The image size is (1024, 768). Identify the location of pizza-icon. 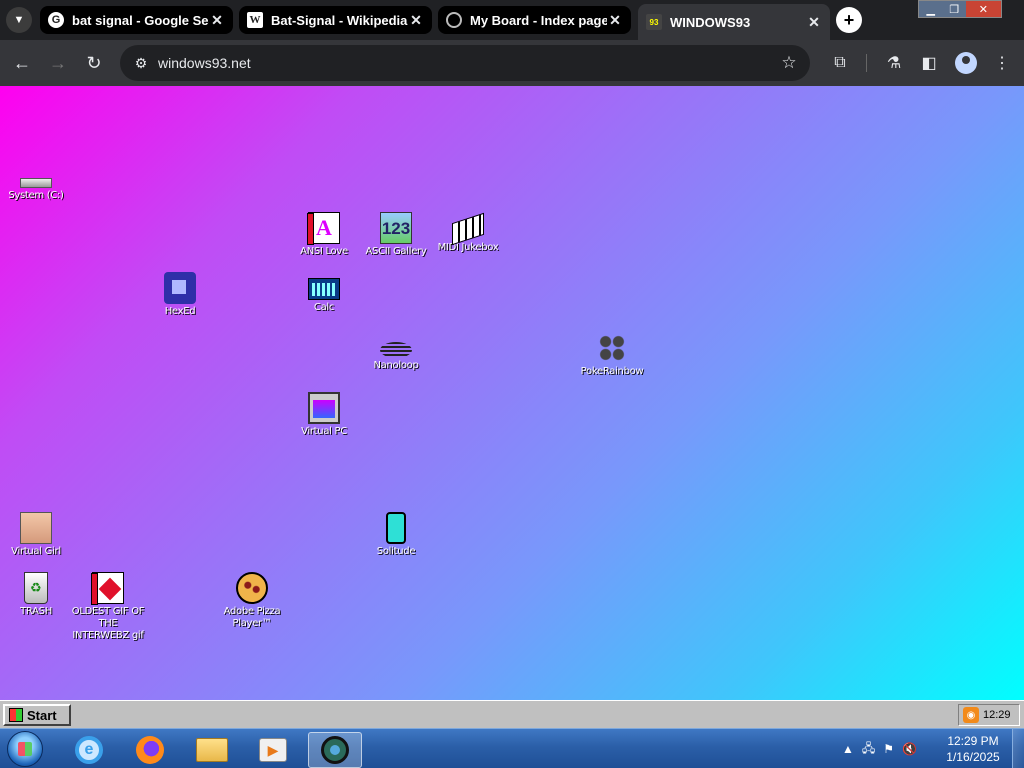
(252, 588).